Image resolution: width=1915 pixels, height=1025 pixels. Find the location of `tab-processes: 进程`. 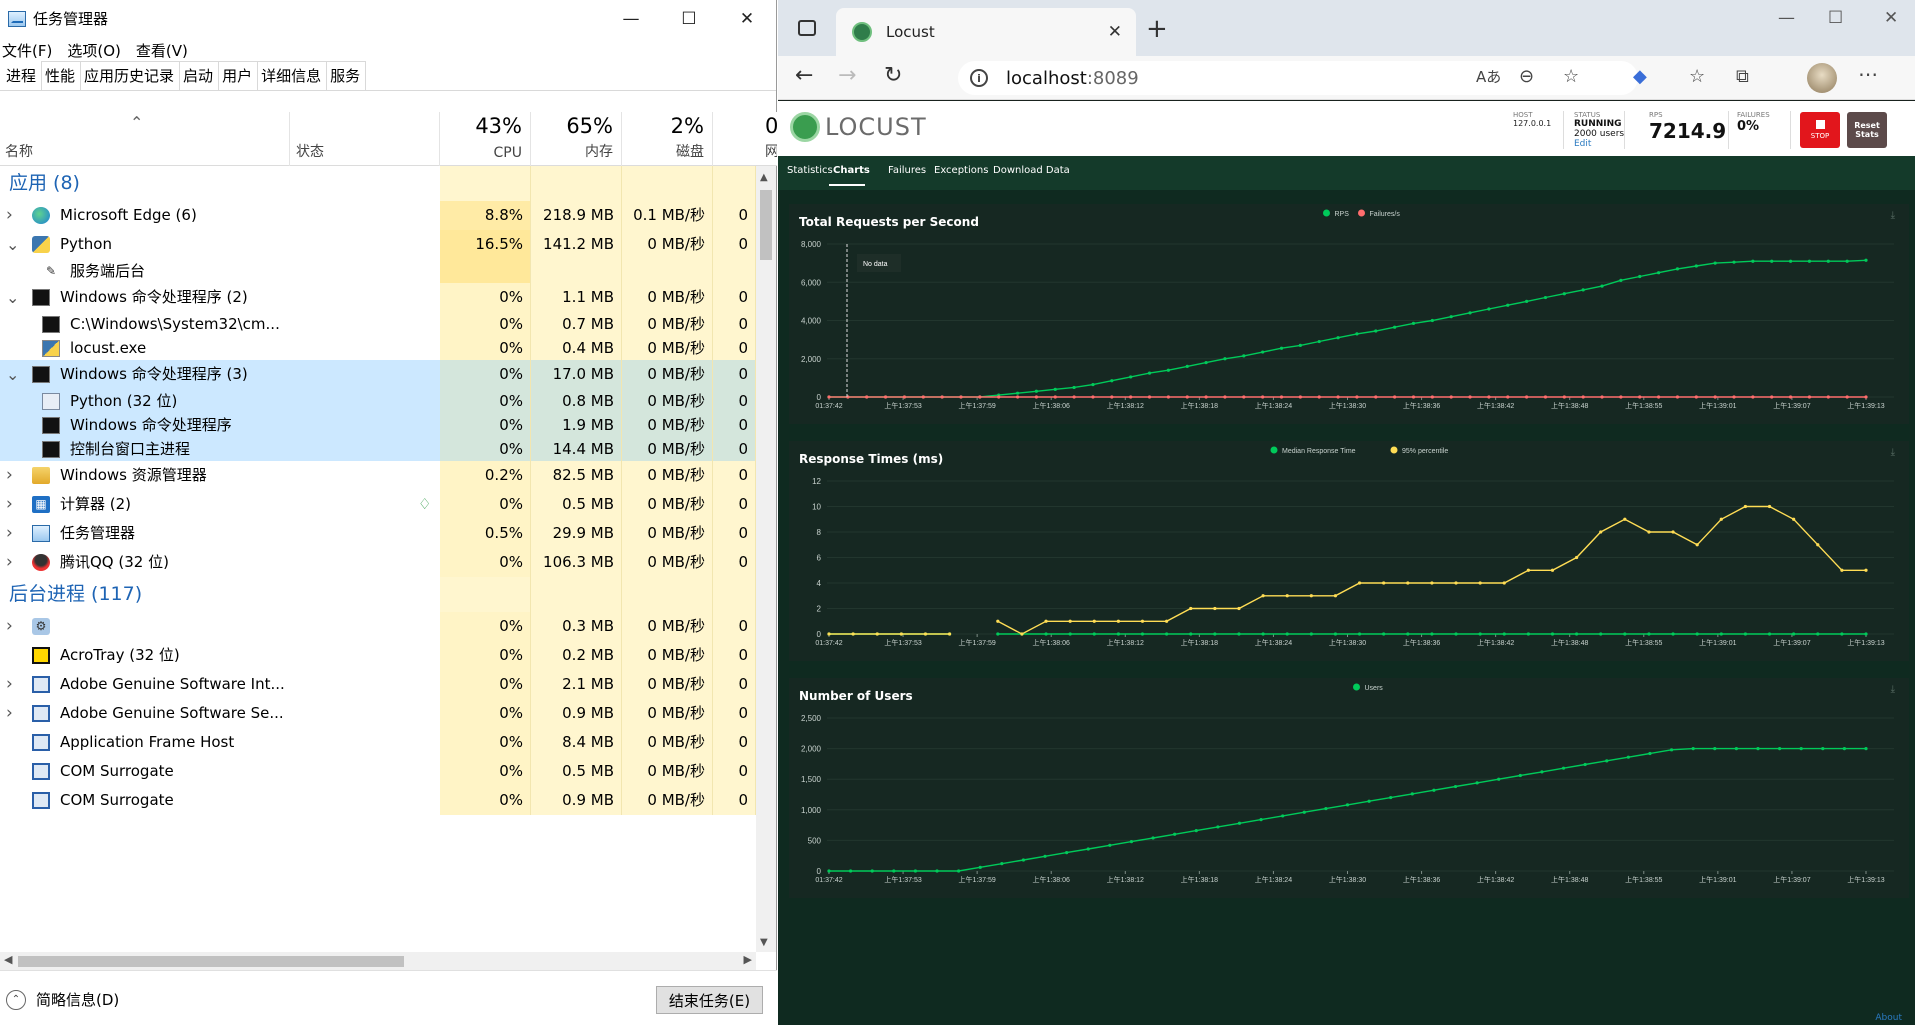

tab-processes: 进程 is located at coordinates (22, 75).